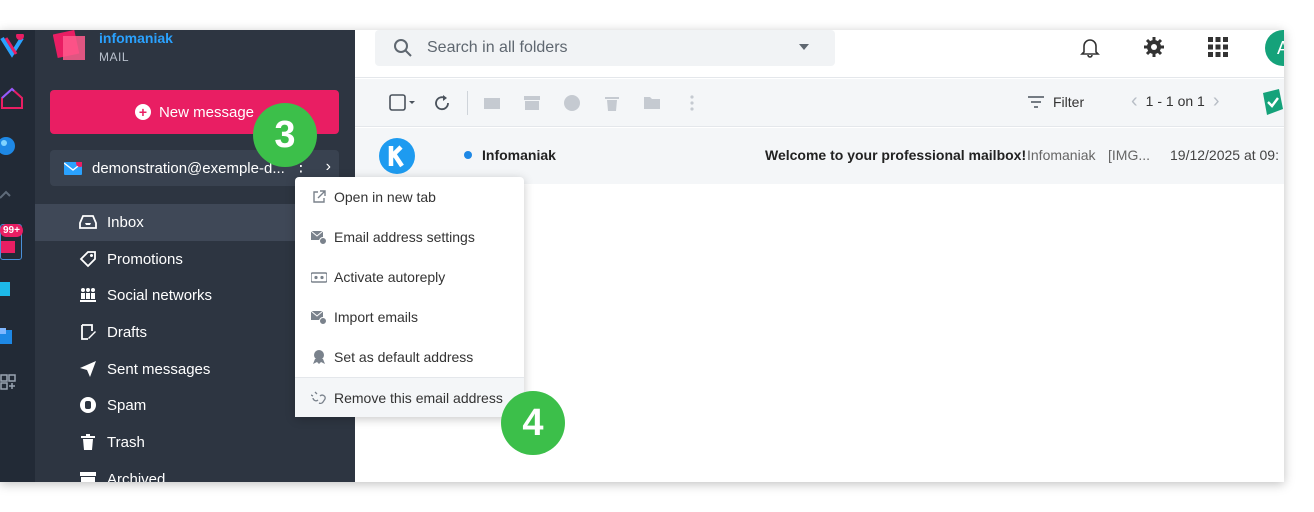 This screenshot has width=1314, height=512. I want to click on folder-label: Inbox, so click(125, 222).